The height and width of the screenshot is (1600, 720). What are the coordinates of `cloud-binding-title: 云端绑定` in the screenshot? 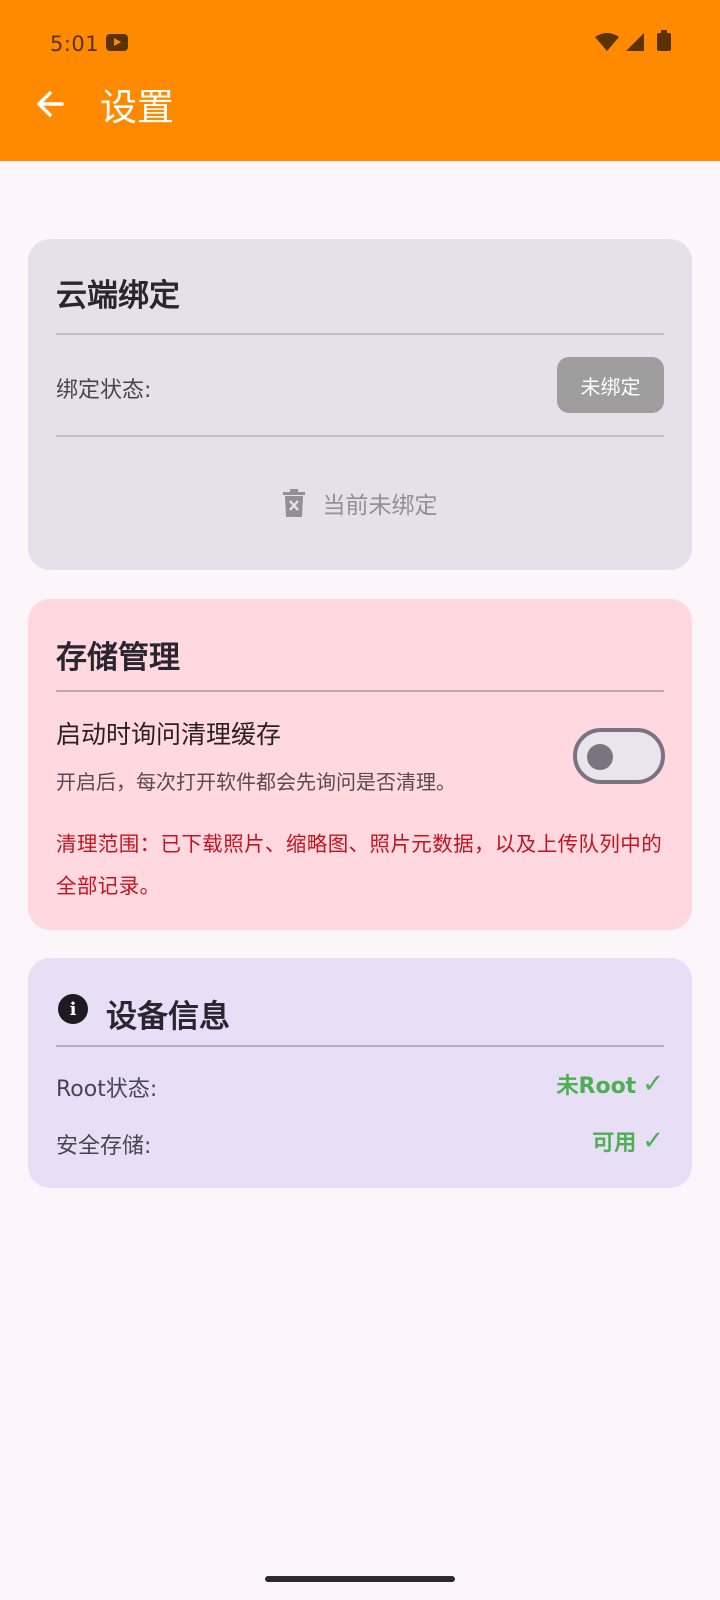 It's located at (118, 296).